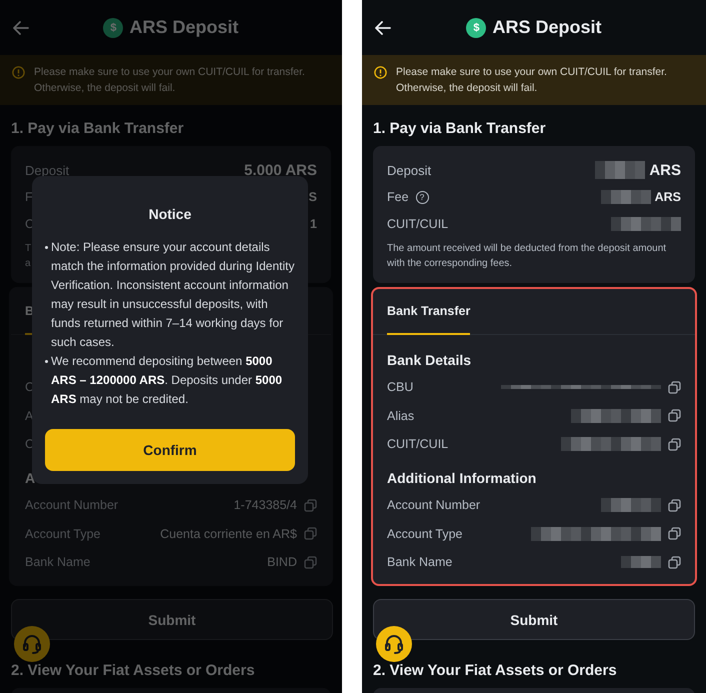  Describe the element at coordinates (400, 387) in the screenshot. I see `row-label: CBU` at that location.